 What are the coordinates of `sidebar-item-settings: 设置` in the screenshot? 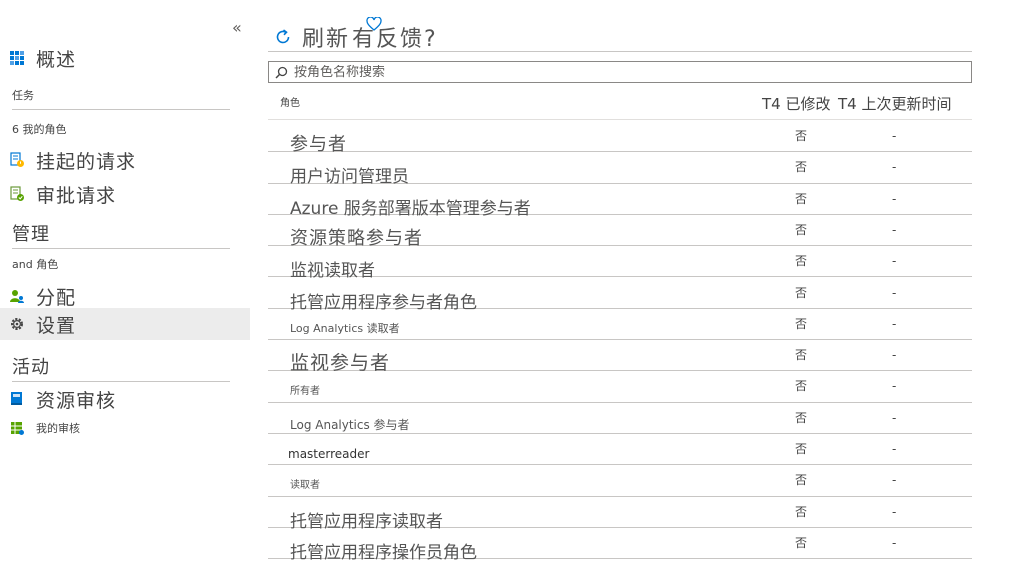 It's located at (125, 324).